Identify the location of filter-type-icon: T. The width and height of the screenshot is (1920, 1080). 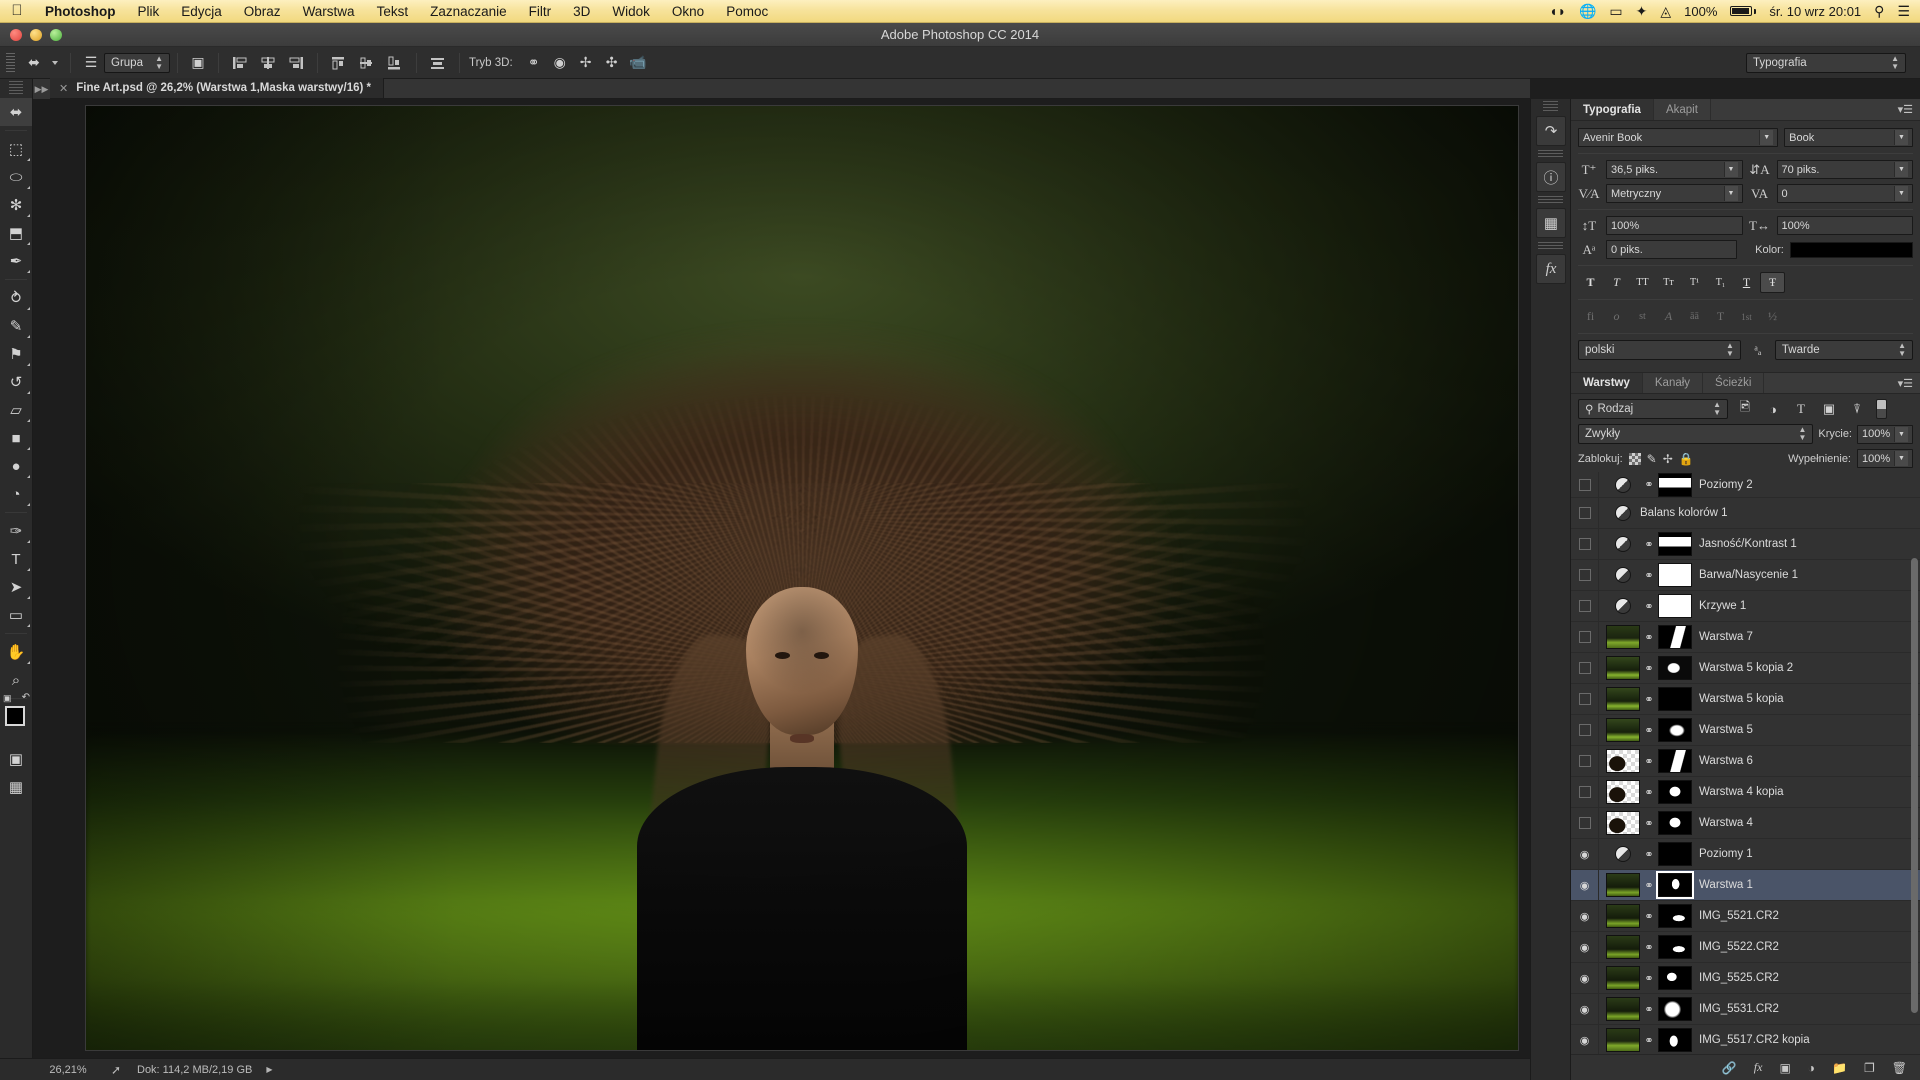
(1801, 409).